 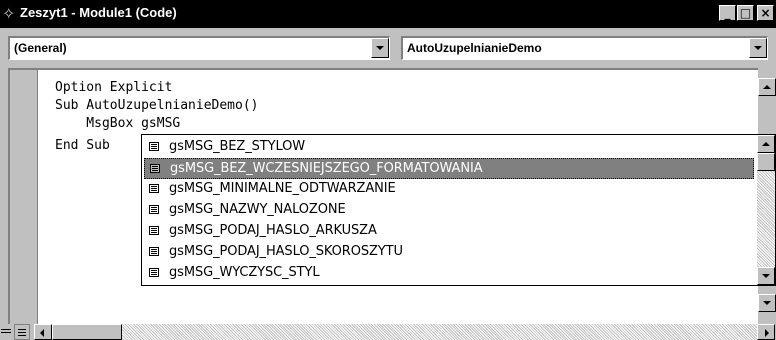 I want to click on autocomplete-item-label: gsMSG_WYCZYSC_STYL, so click(x=244, y=272).